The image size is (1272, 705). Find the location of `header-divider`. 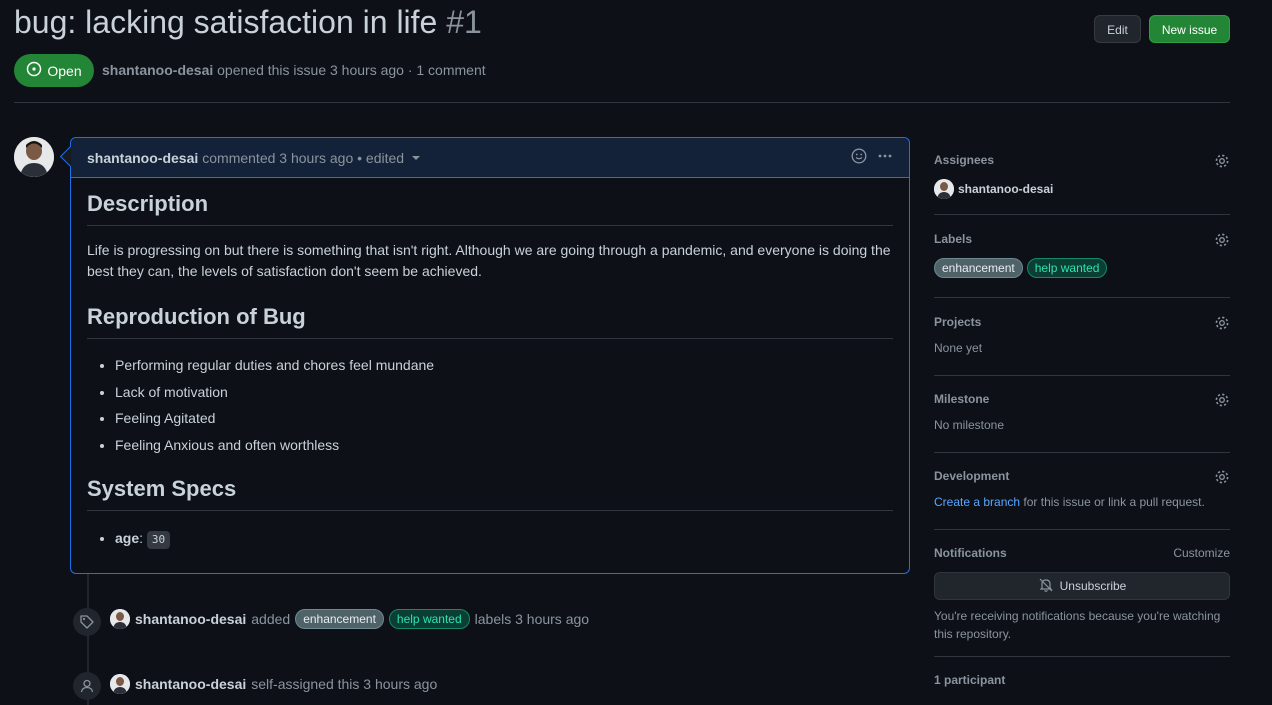

header-divider is located at coordinates (622, 102).